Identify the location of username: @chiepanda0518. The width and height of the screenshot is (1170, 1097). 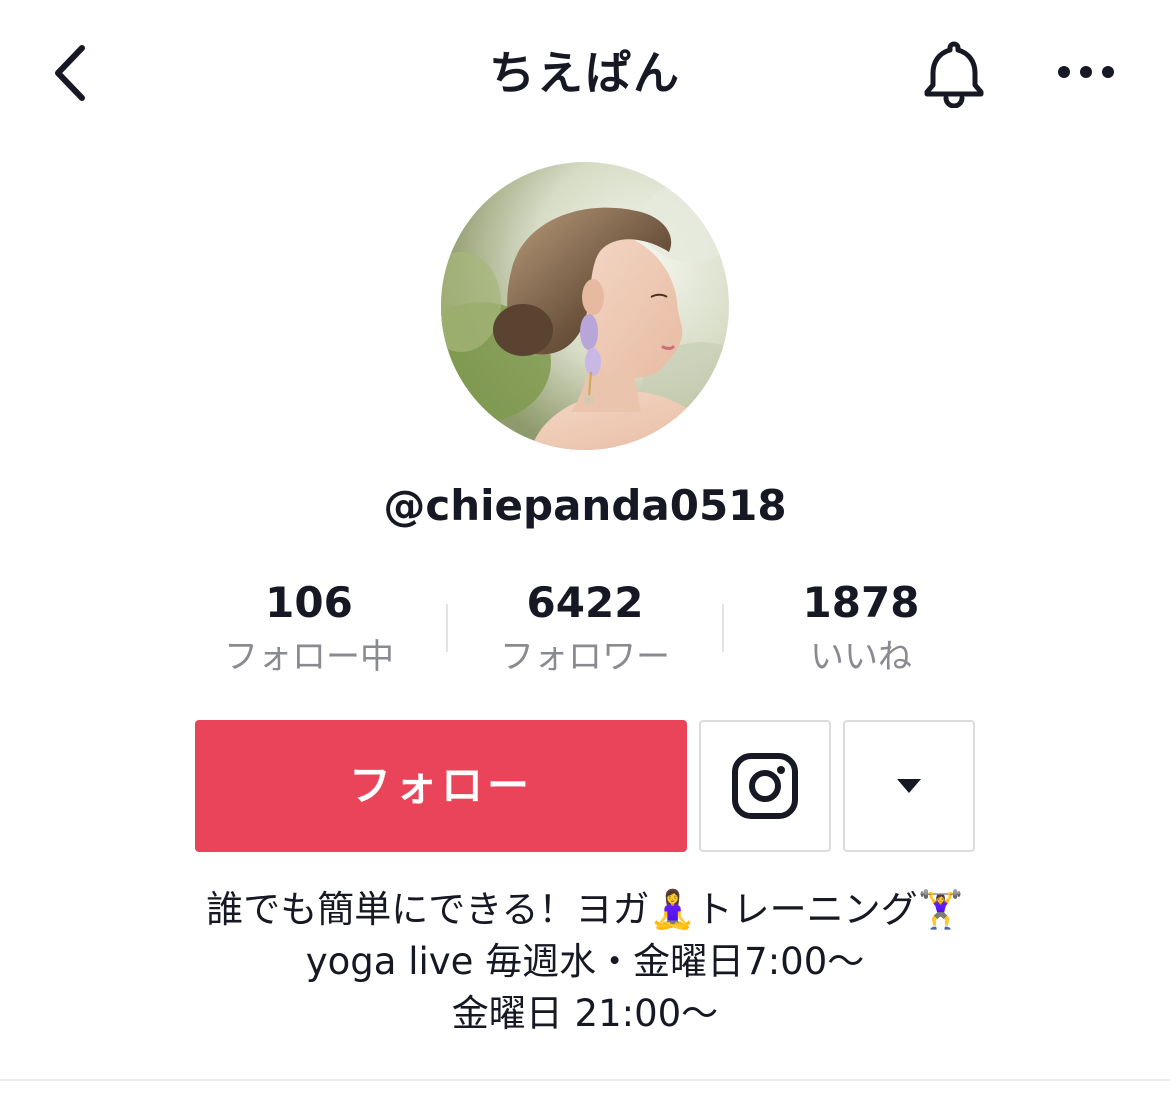
(585, 505).